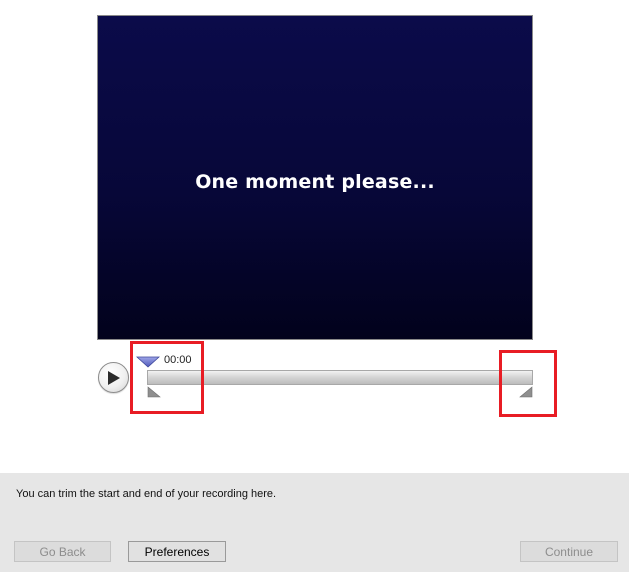 This screenshot has width=629, height=572. I want to click on timeline-track, so click(340, 377).